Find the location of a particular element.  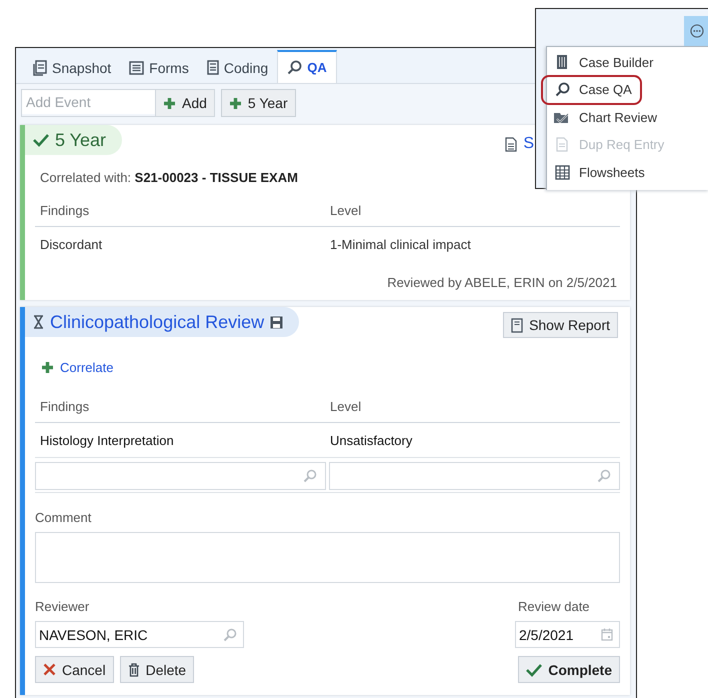

menu-item: Case Builder is located at coordinates (604, 62).